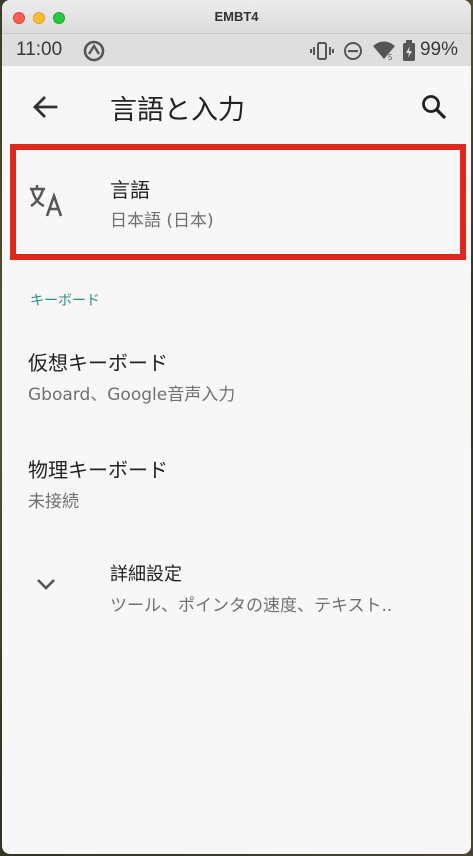 The image size is (473, 856). Describe the element at coordinates (390, 57) in the screenshot. I see `svg-text: 5` at that location.